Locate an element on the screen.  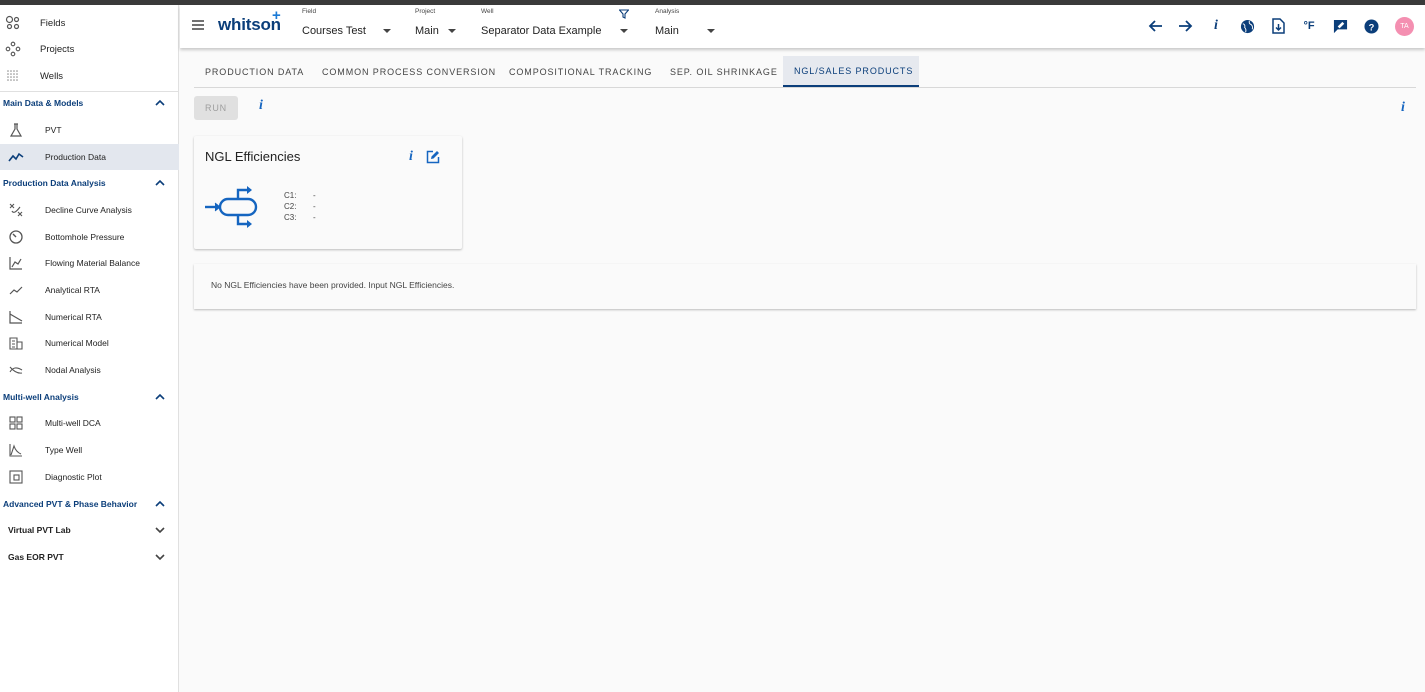
field-select: Field Courses Test is located at coordinates (347, 26).